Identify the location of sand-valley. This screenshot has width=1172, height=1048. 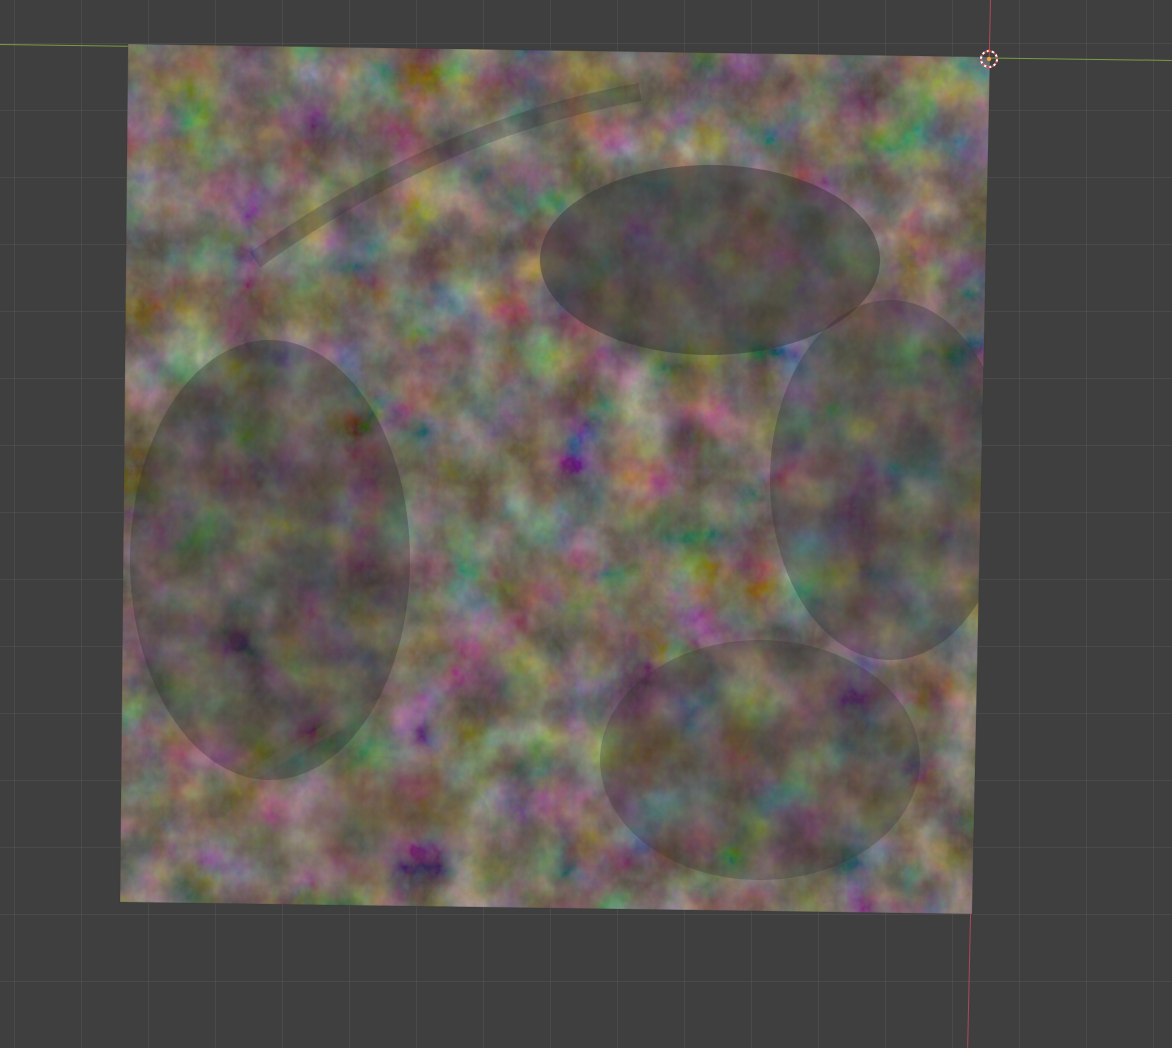
(360, 820).